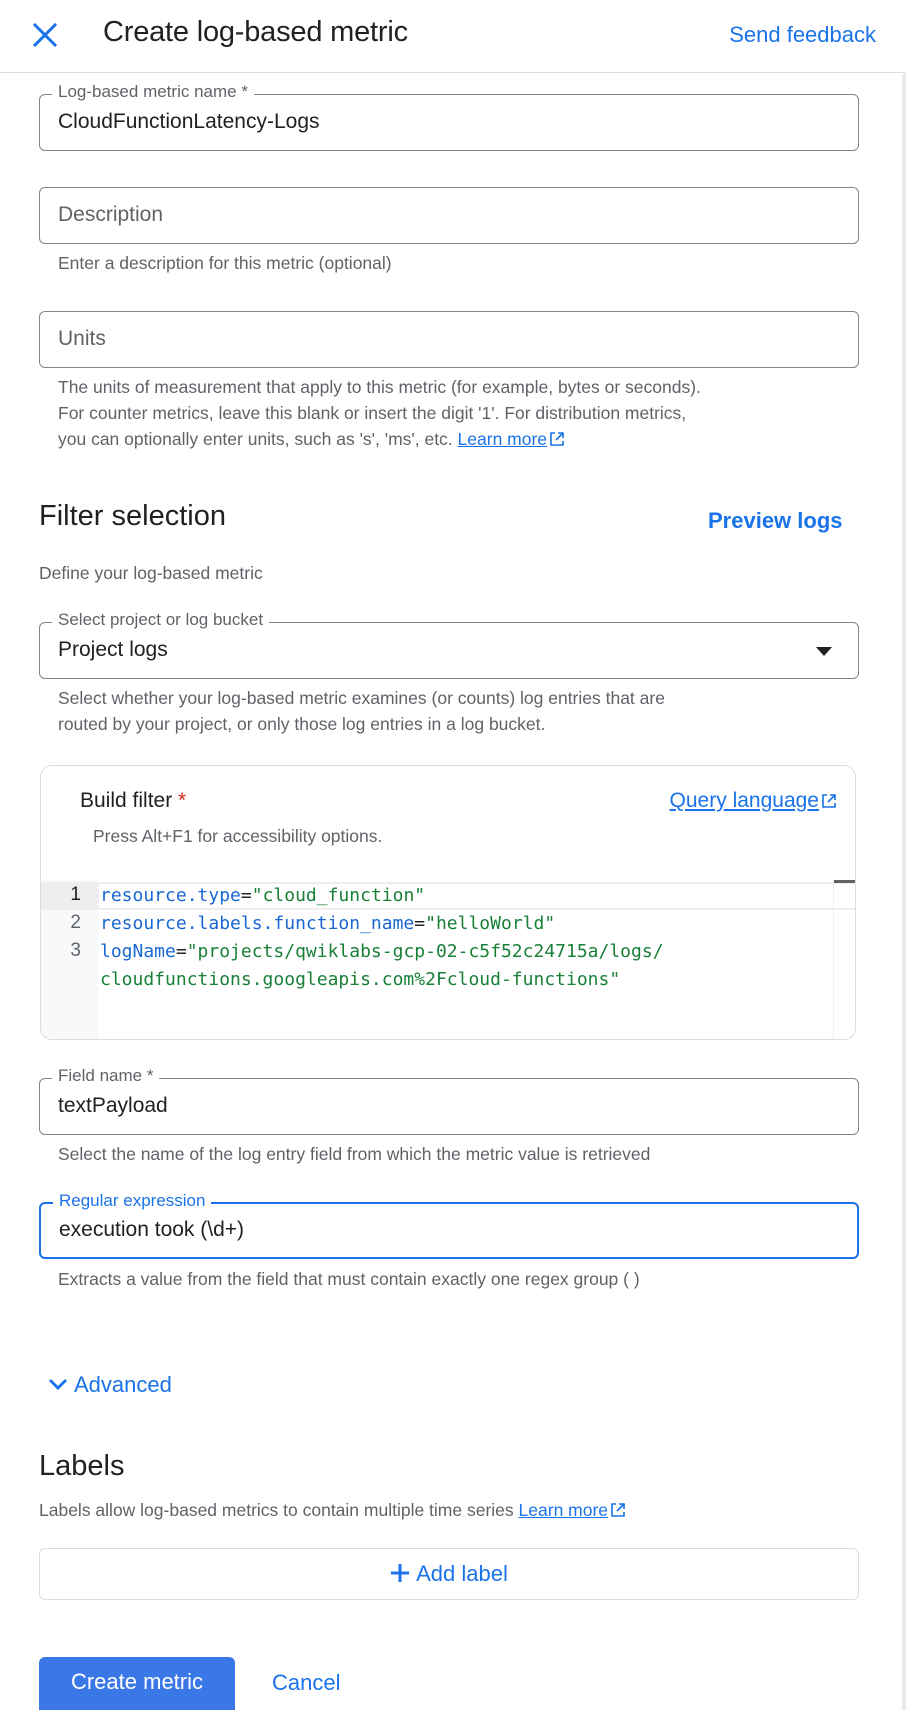 Image resolution: width=906 pixels, height=1710 pixels. I want to click on close-icon, so click(45, 35).